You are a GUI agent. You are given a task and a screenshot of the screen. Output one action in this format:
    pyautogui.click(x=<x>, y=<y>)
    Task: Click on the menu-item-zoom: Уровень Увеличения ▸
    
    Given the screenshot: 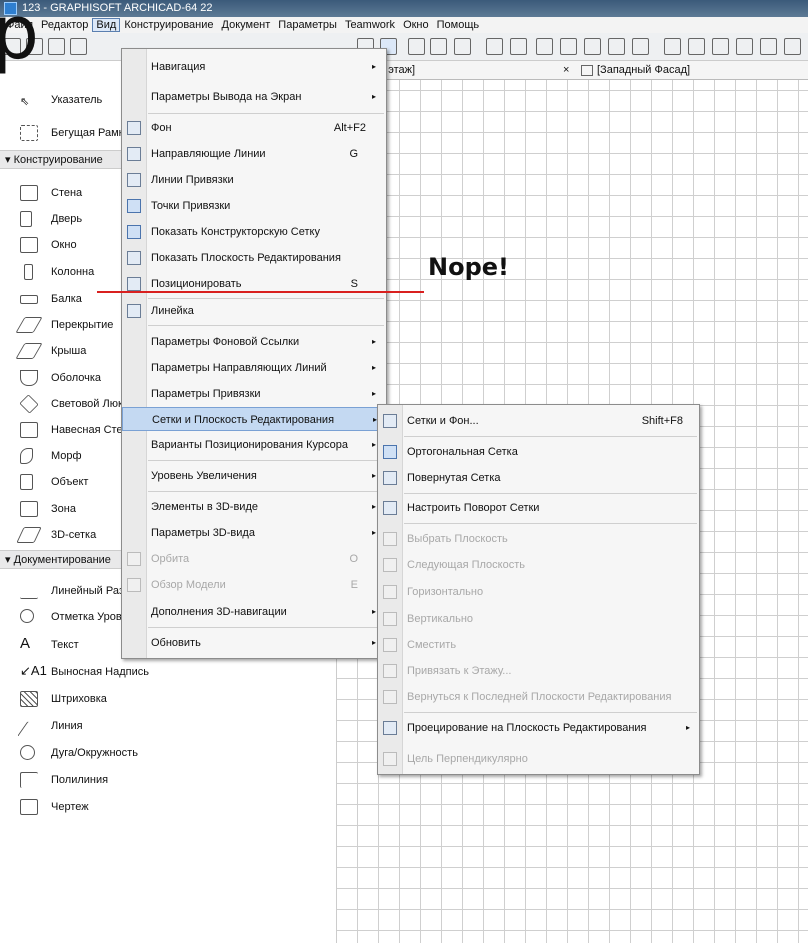 What is the action you would take?
    pyautogui.click(x=254, y=476)
    